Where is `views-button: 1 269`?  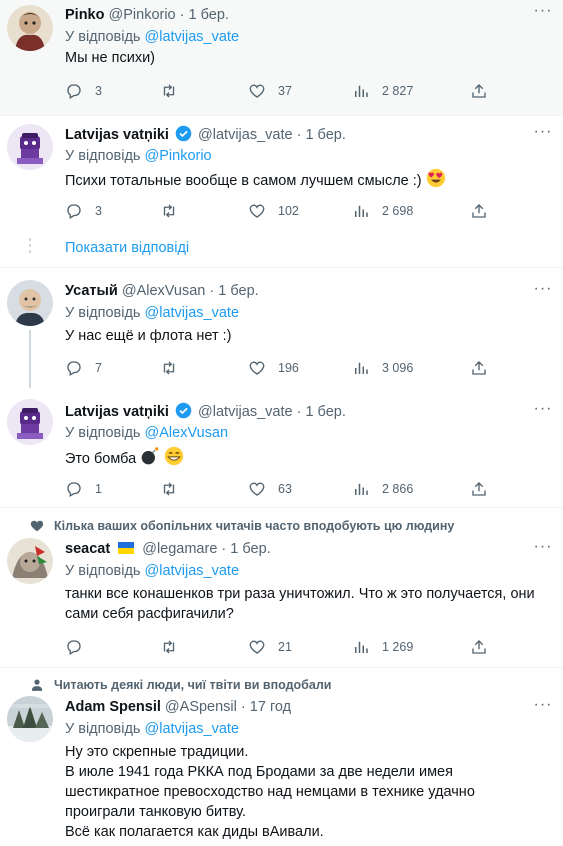
views-button: 1 269 is located at coordinates (382, 647).